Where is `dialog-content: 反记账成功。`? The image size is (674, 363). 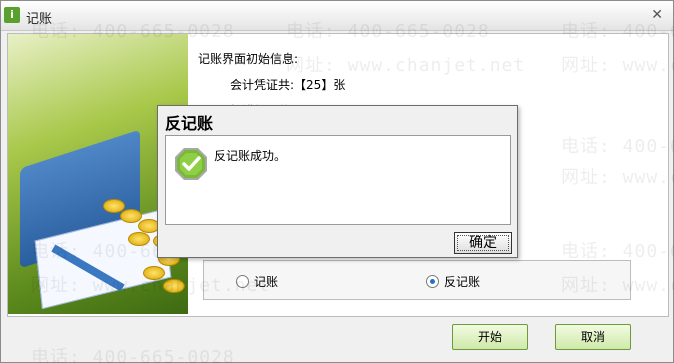
dialog-content: 反记账成功。 is located at coordinates (338, 180).